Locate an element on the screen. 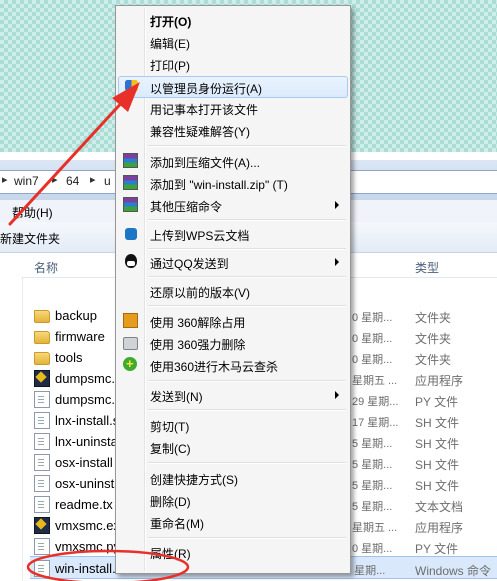 Image resolution: width=497 pixels, height=581 pixels. file-type: 文本文档 is located at coordinates (439, 507).